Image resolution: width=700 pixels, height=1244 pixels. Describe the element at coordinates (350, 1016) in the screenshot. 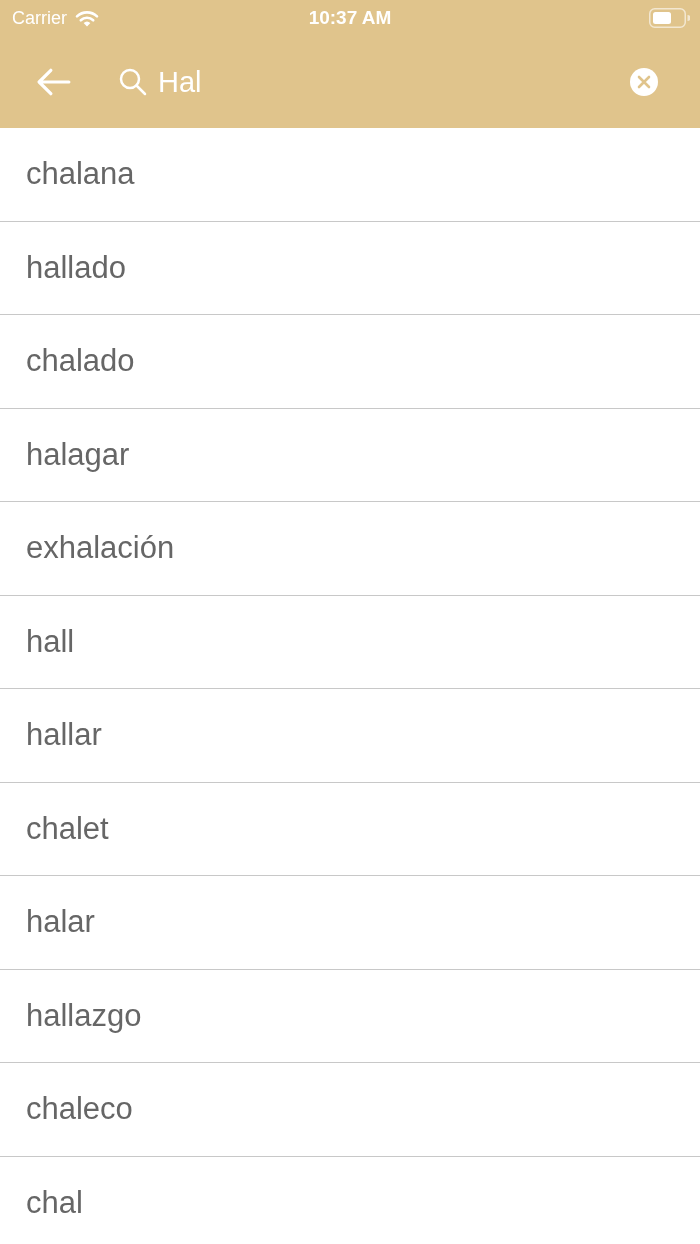

I see `result-item: hallazgo` at that location.